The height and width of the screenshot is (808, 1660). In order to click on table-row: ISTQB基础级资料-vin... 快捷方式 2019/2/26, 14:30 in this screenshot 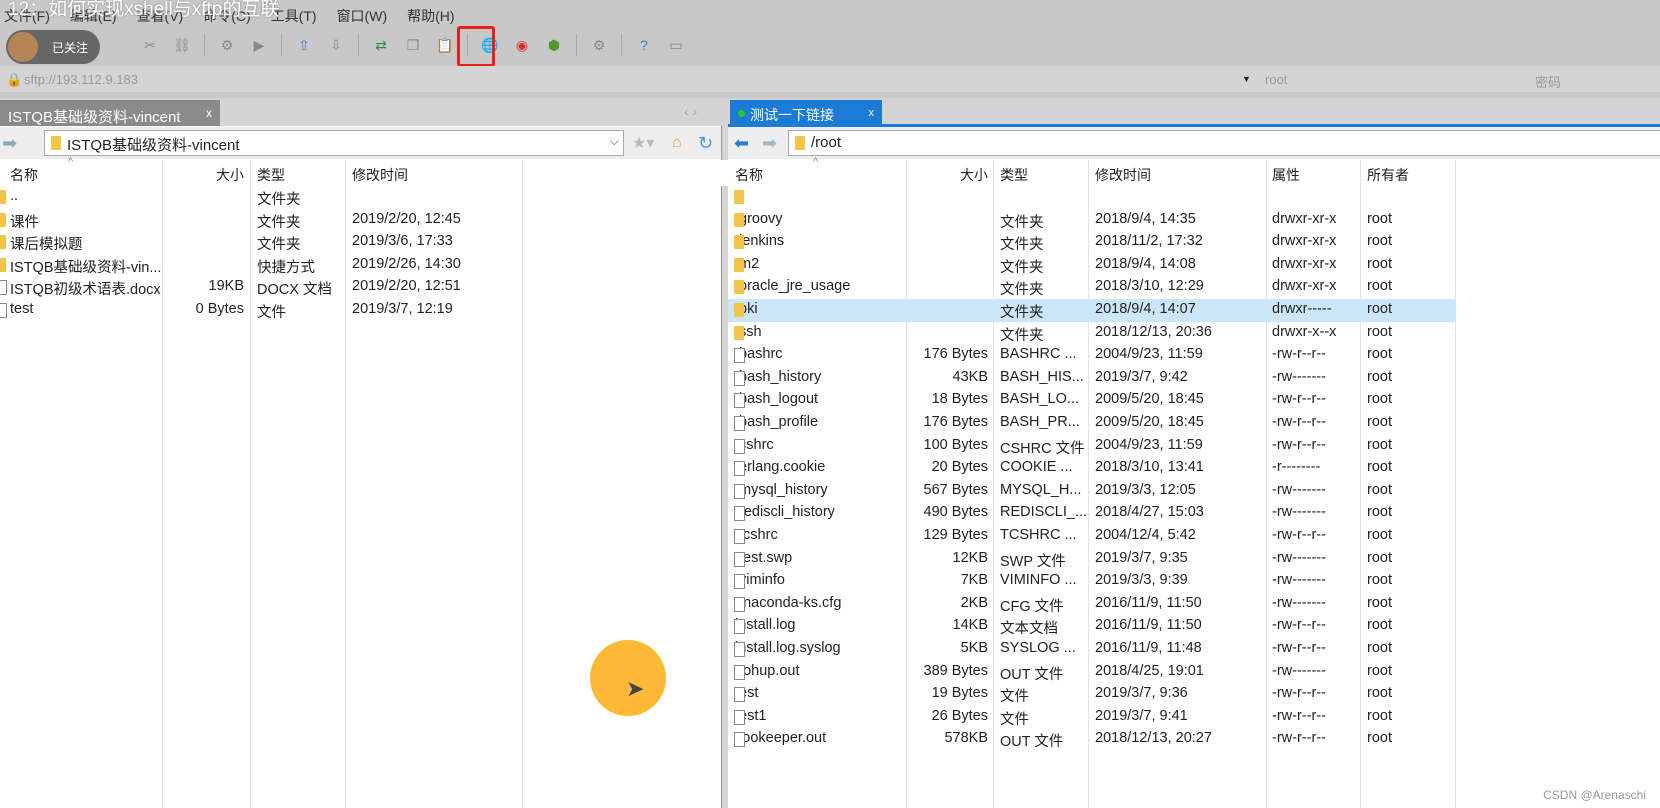, I will do `click(230, 265)`.